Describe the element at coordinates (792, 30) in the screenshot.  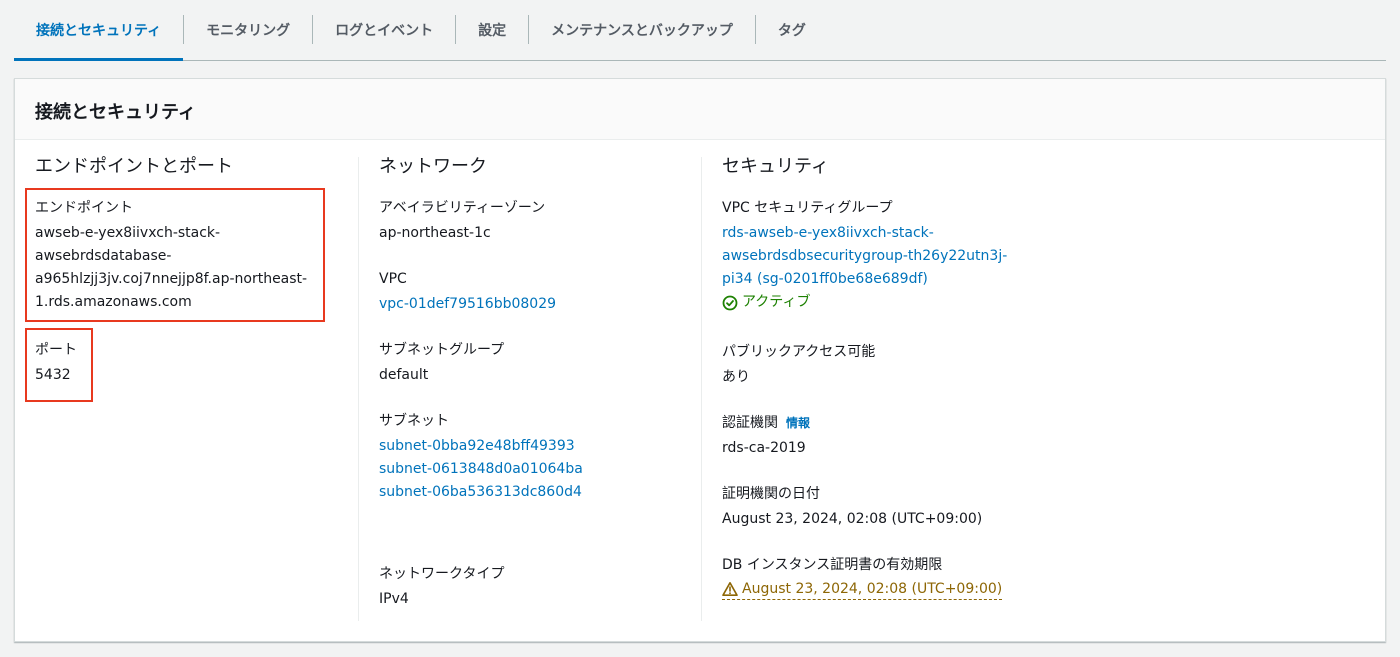
I see `tab-tags: タグ` at that location.